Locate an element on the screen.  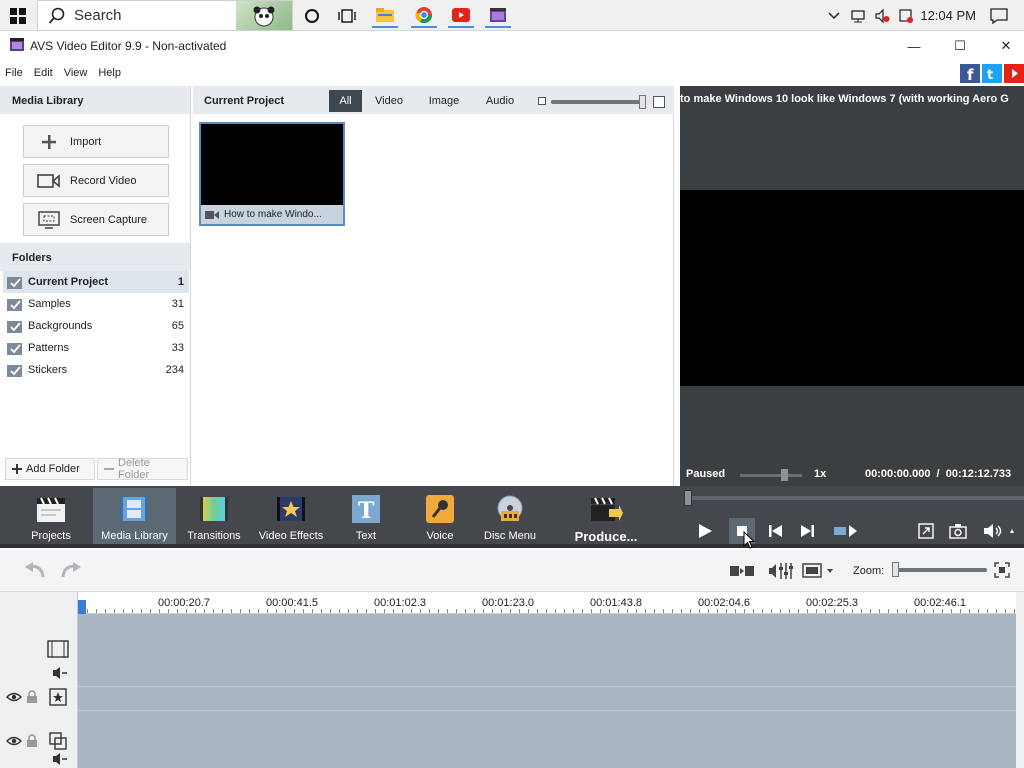
import-label: Import is located at coordinates (86, 141).